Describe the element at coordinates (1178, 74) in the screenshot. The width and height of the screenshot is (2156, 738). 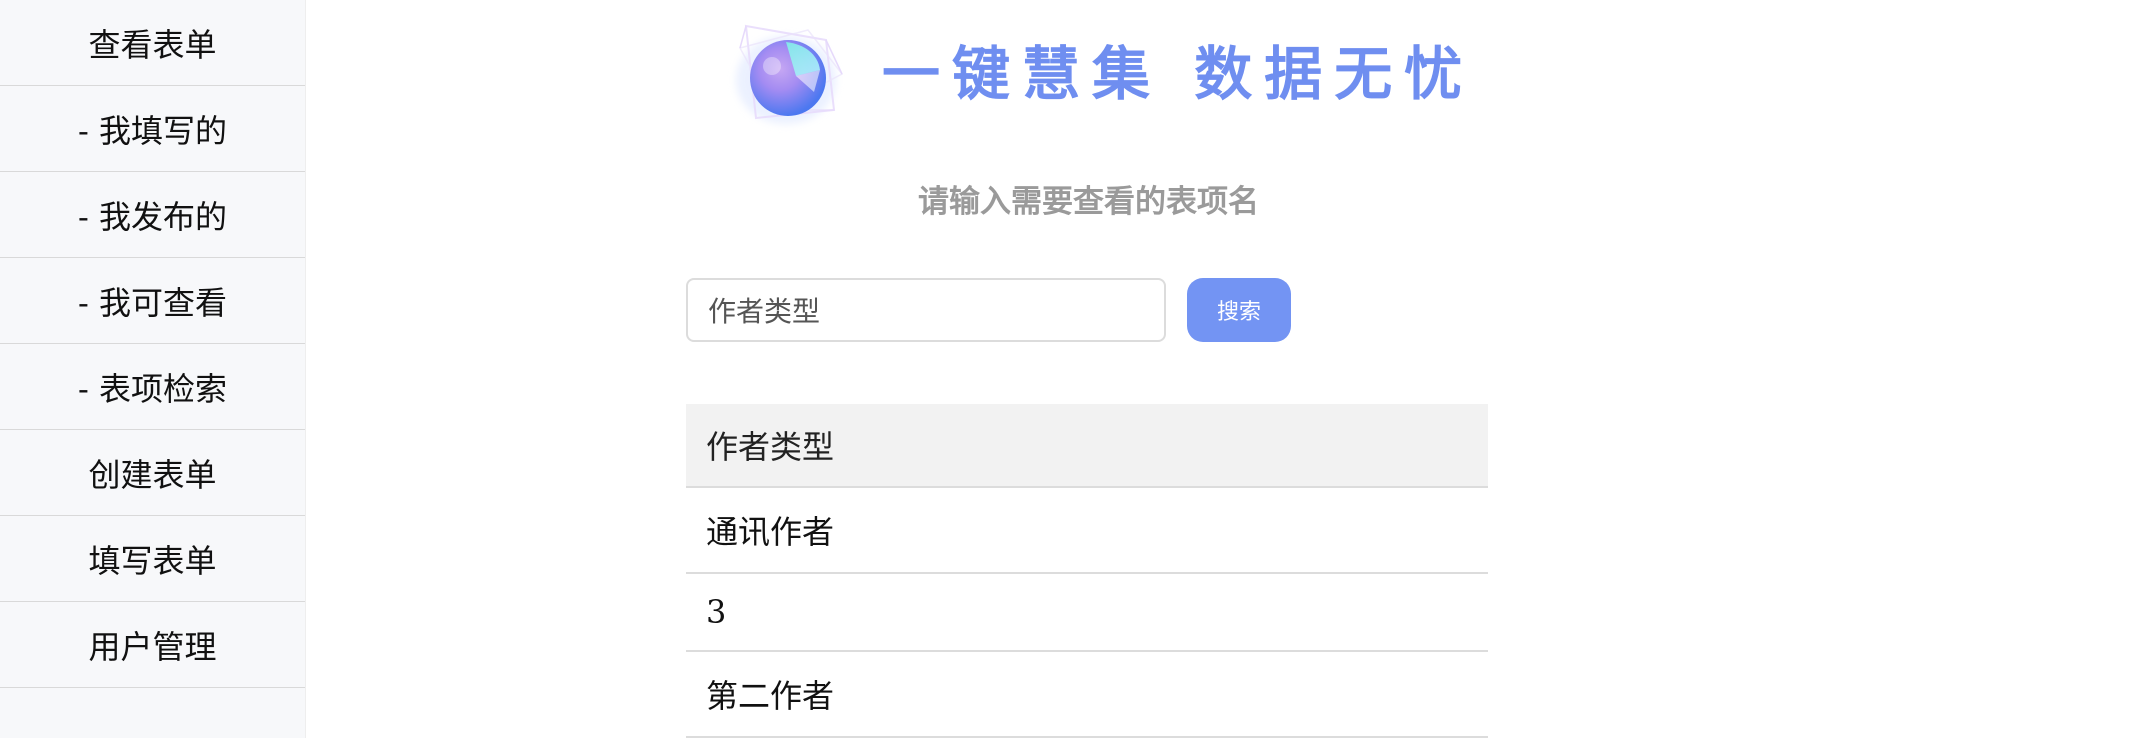
I see `banner-slogan: 一键慧集 数据无忧` at that location.